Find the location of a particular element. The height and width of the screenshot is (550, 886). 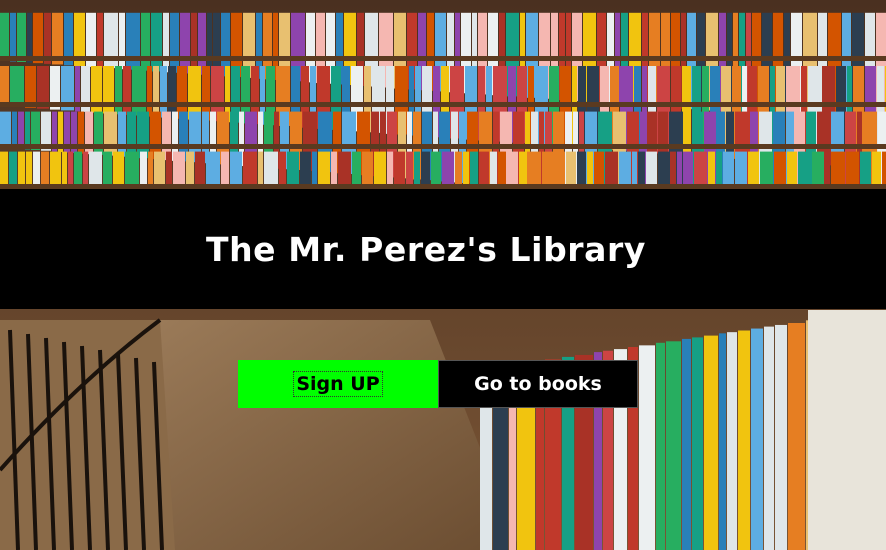

page-title: The Mr. Perez's Library is located at coordinates (426, 249).